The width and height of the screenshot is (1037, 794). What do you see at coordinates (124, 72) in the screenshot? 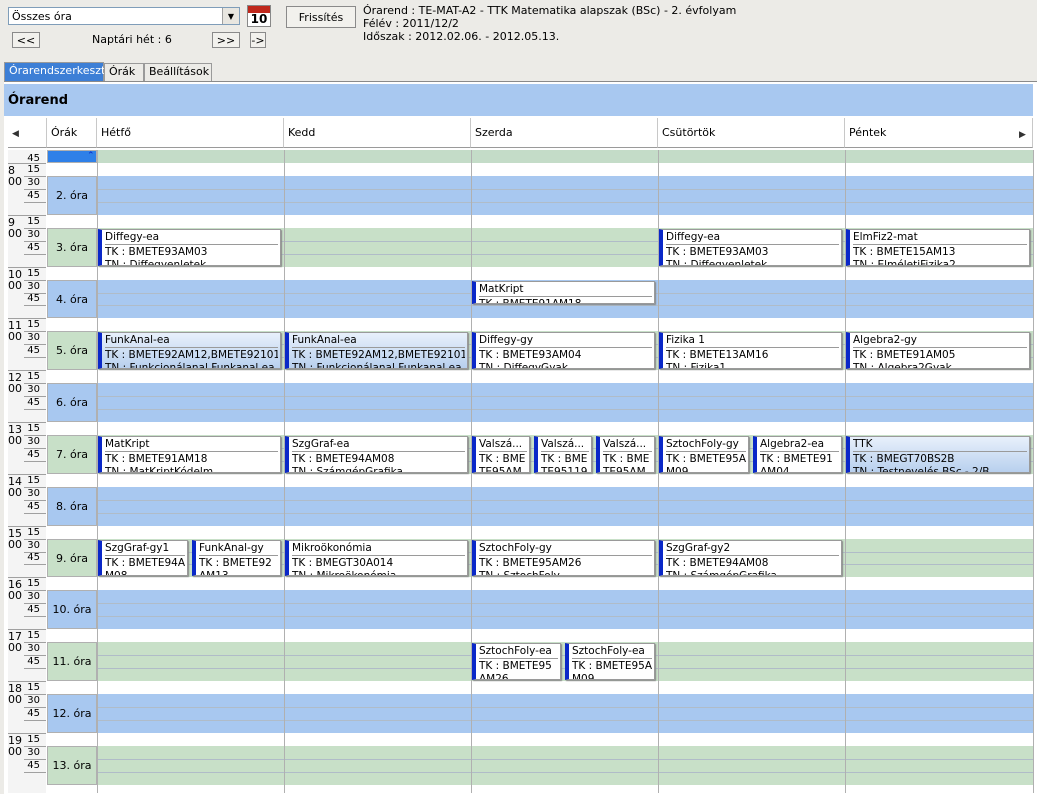
I see `tab-lessons: Órák` at bounding box center [124, 72].